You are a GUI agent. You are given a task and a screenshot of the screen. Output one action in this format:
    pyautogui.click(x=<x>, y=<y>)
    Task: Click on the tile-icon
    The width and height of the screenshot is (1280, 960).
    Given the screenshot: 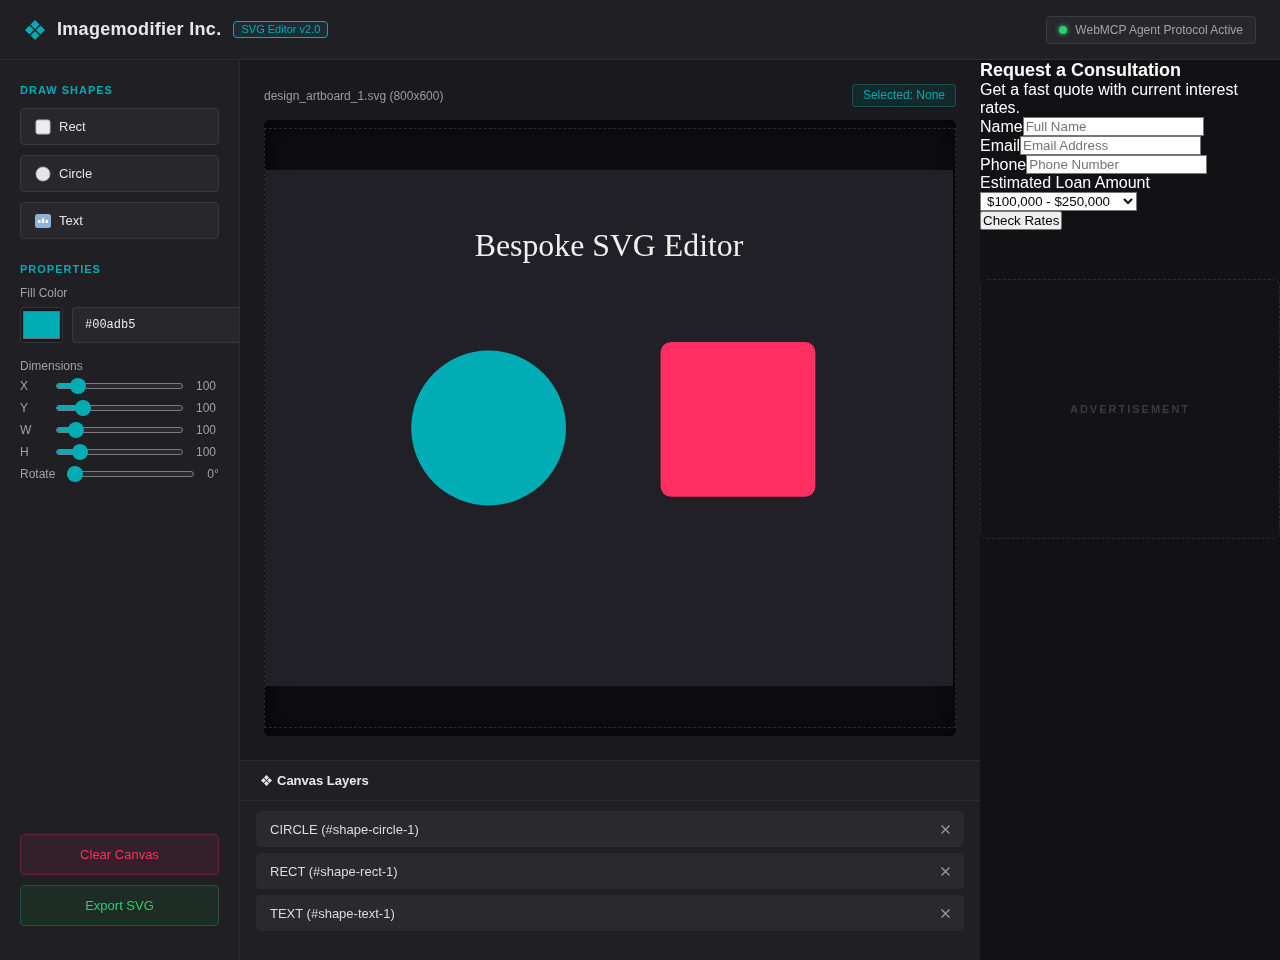 What is the action you would take?
    pyautogui.click(x=43, y=220)
    